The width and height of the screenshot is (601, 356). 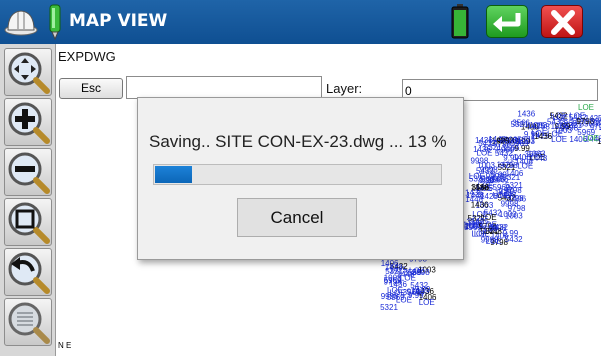 I want to click on survey-point-label: 9798, so click(x=502, y=144).